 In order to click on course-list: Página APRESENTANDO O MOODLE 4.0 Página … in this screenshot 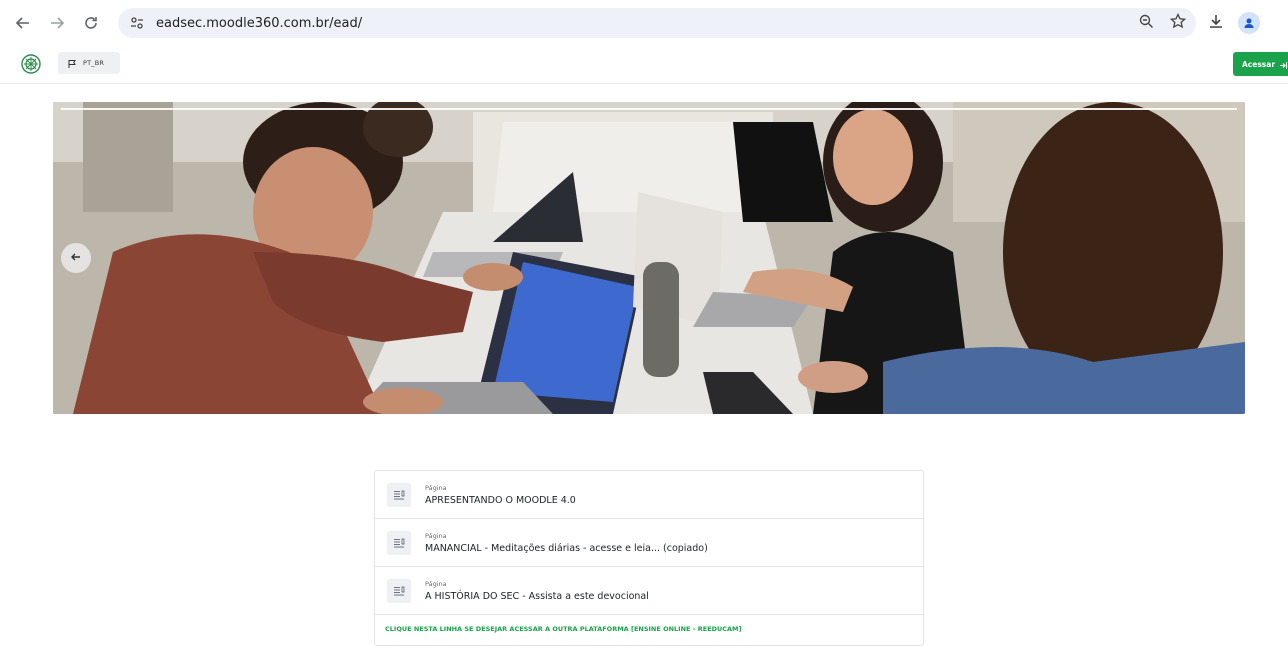, I will do `click(649, 558)`.